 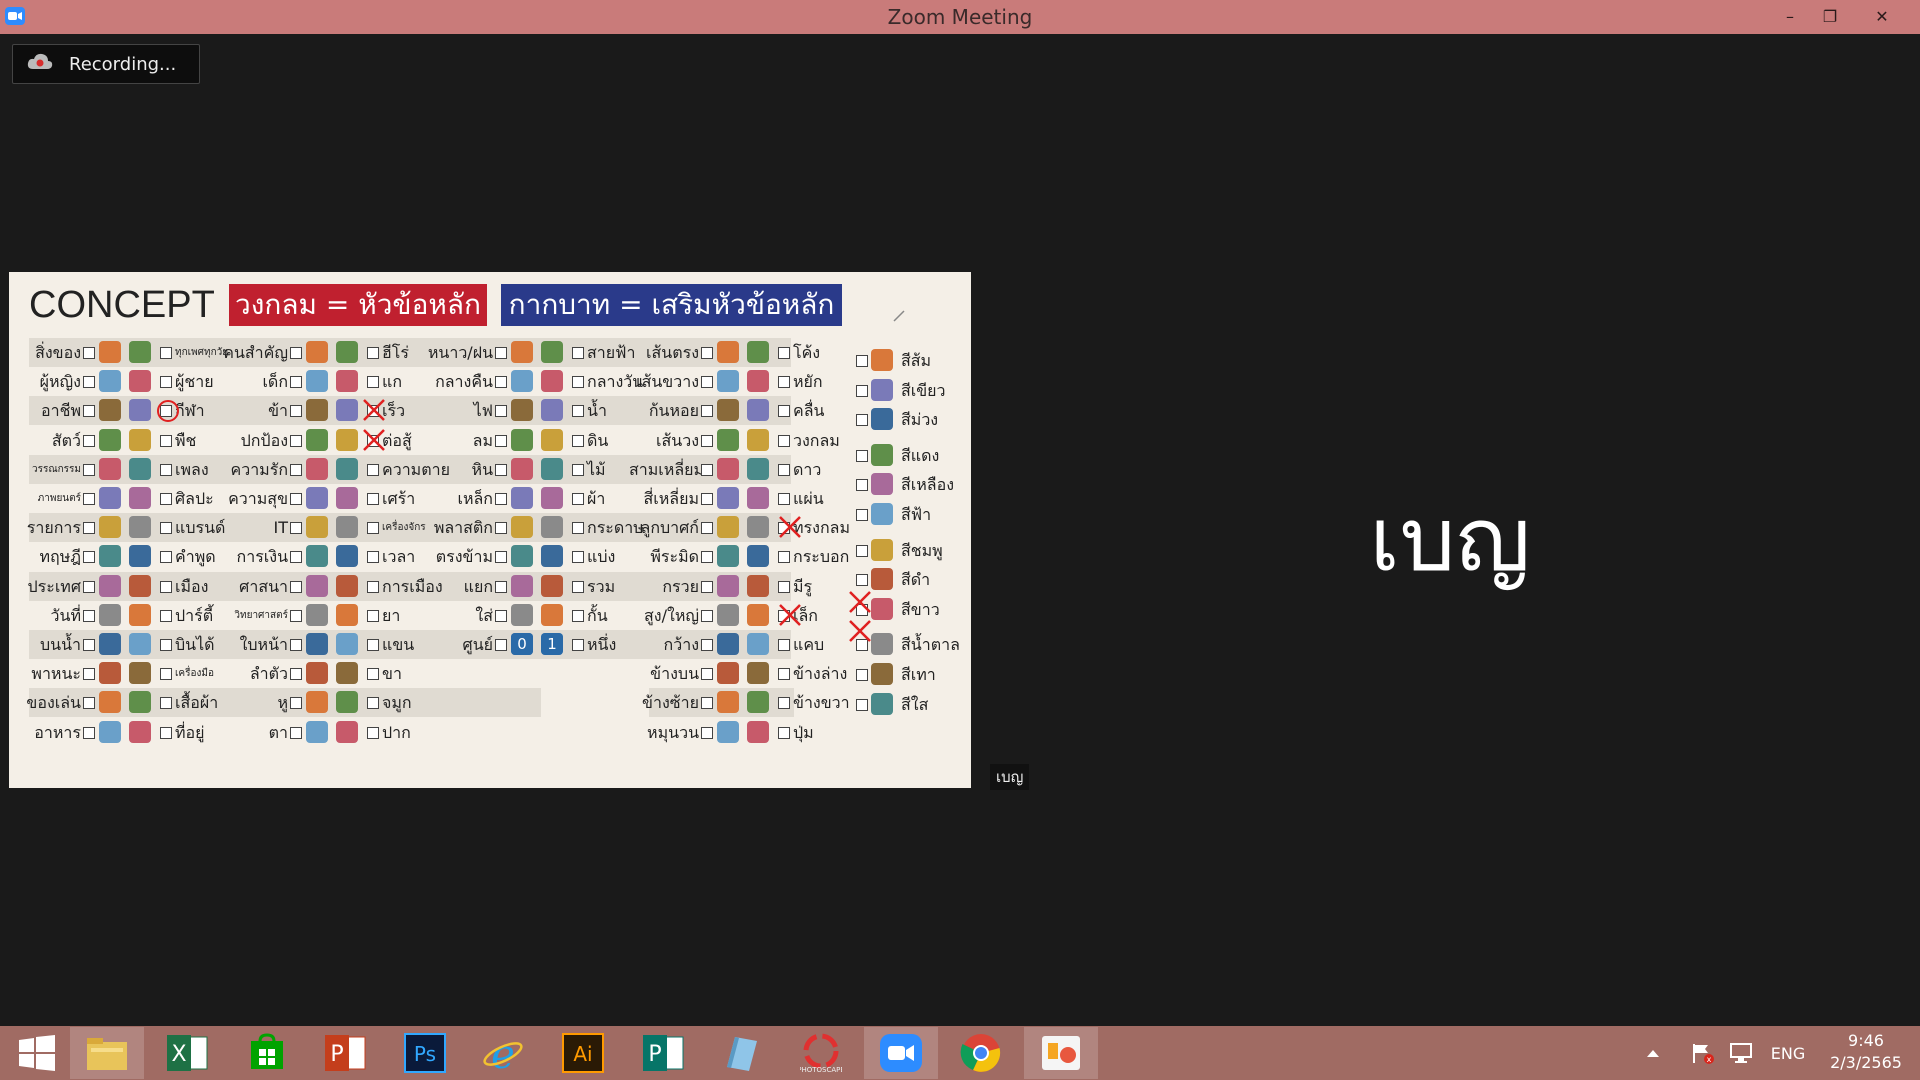 I want to click on notepad-button, so click(x=741, y=1053).